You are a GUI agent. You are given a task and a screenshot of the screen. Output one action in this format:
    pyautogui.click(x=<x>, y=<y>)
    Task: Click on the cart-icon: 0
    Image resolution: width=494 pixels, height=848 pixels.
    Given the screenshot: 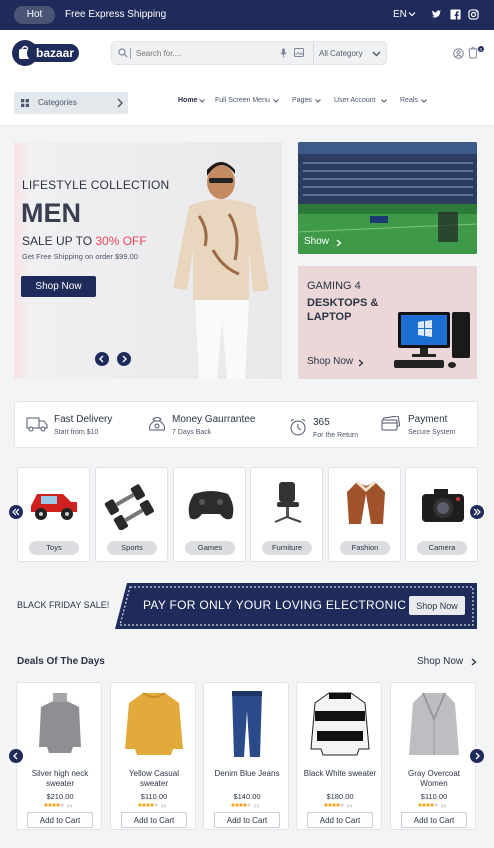 What is the action you would take?
    pyautogui.click(x=476, y=53)
    